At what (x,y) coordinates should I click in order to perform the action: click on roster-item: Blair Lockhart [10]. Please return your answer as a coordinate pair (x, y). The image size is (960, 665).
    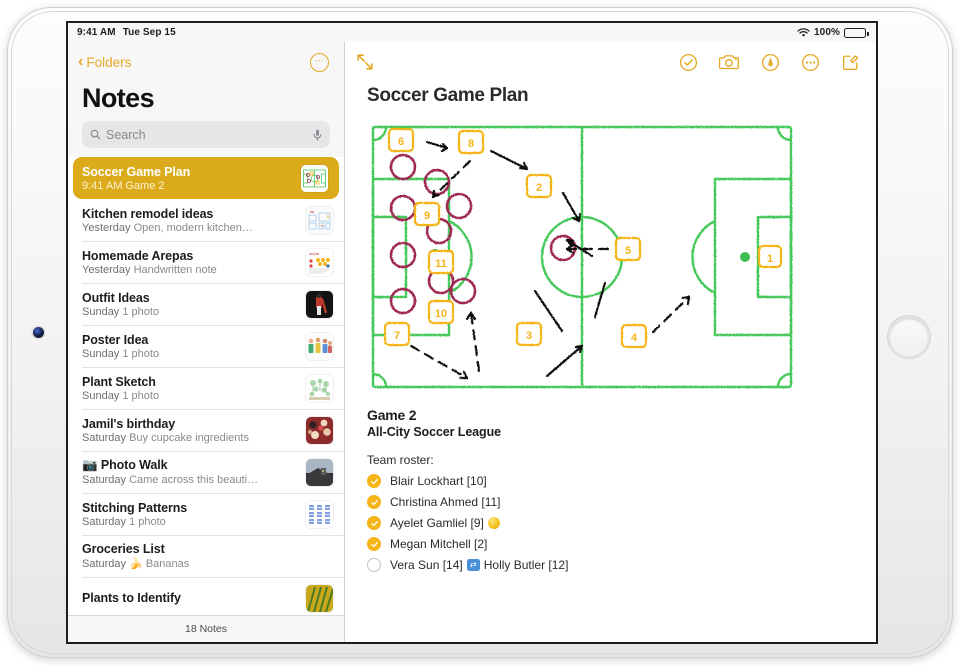
    Looking at the image, I should click on (610, 481).